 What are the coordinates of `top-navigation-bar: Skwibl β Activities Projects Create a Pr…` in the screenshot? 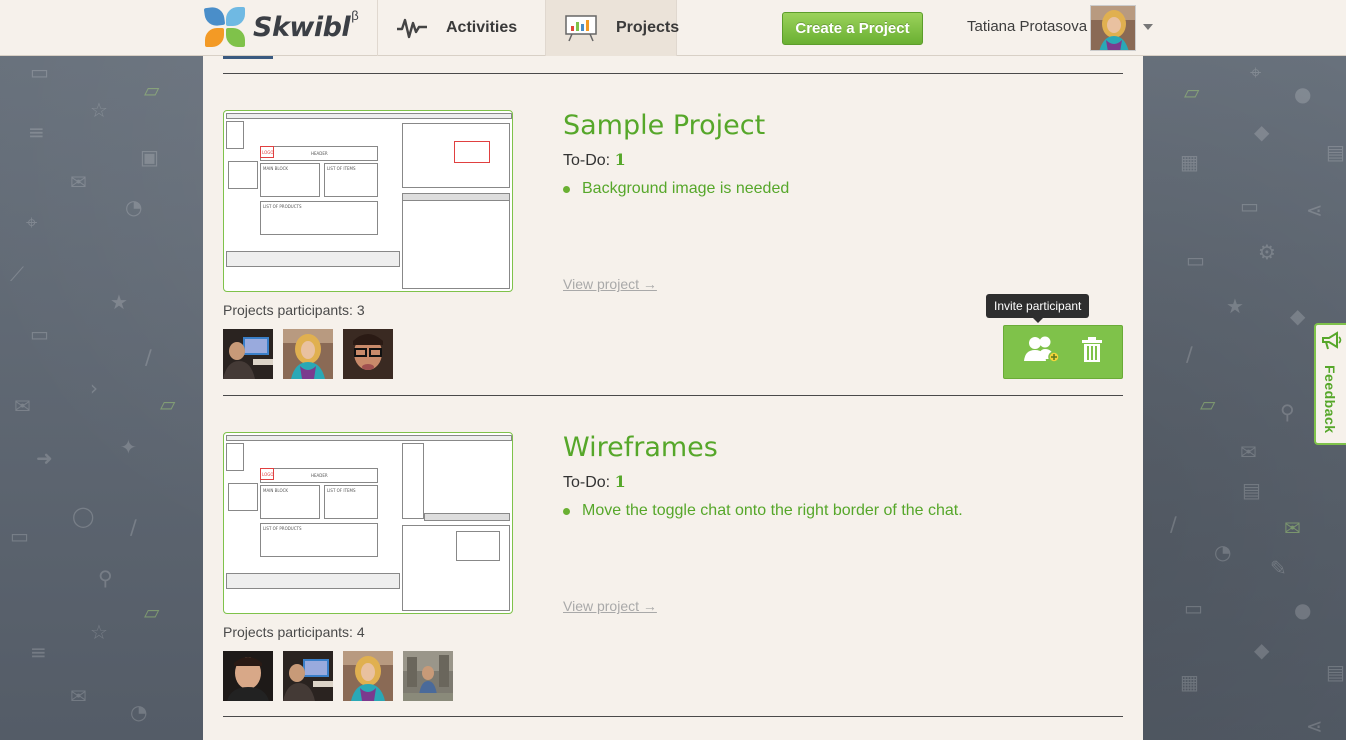 It's located at (673, 28).